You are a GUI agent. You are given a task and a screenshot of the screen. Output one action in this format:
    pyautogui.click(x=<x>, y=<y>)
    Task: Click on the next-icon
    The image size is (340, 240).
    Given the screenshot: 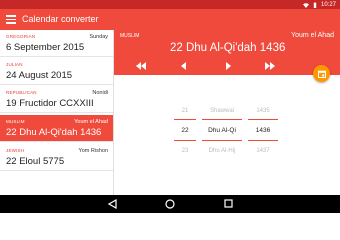 What is the action you would take?
    pyautogui.click(x=228, y=66)
    